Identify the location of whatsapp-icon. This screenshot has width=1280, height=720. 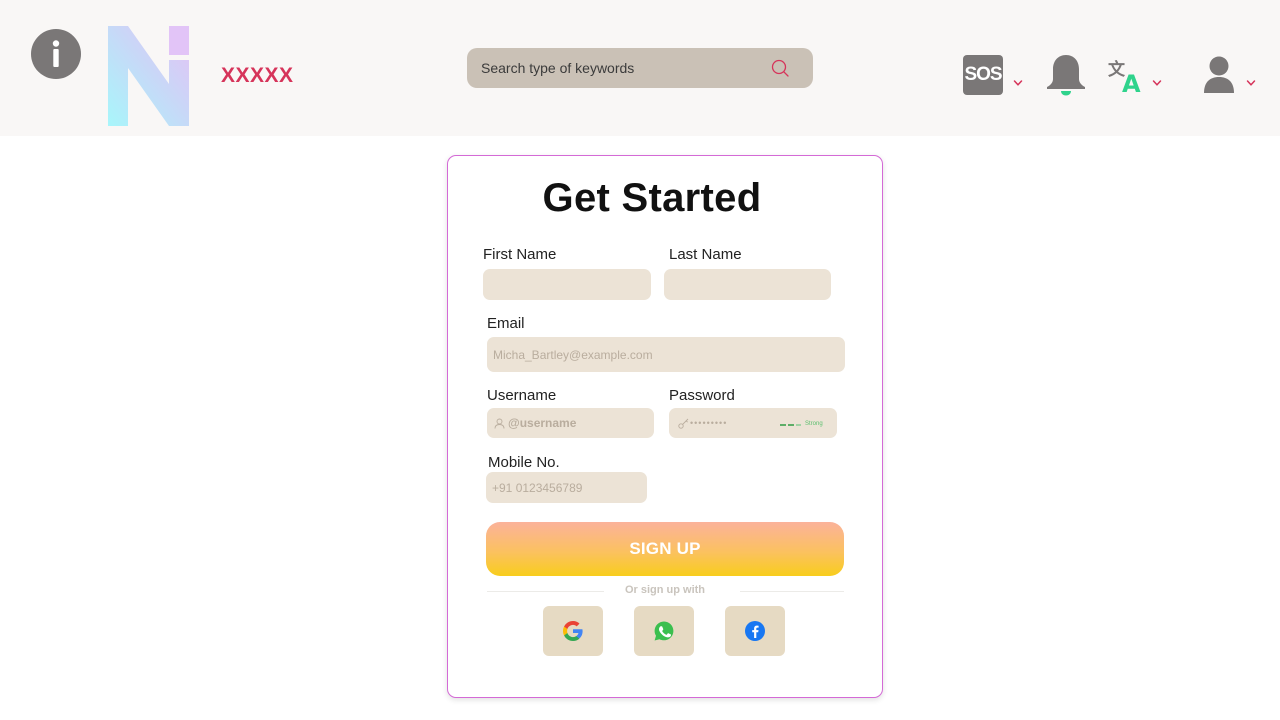
(664, 631).